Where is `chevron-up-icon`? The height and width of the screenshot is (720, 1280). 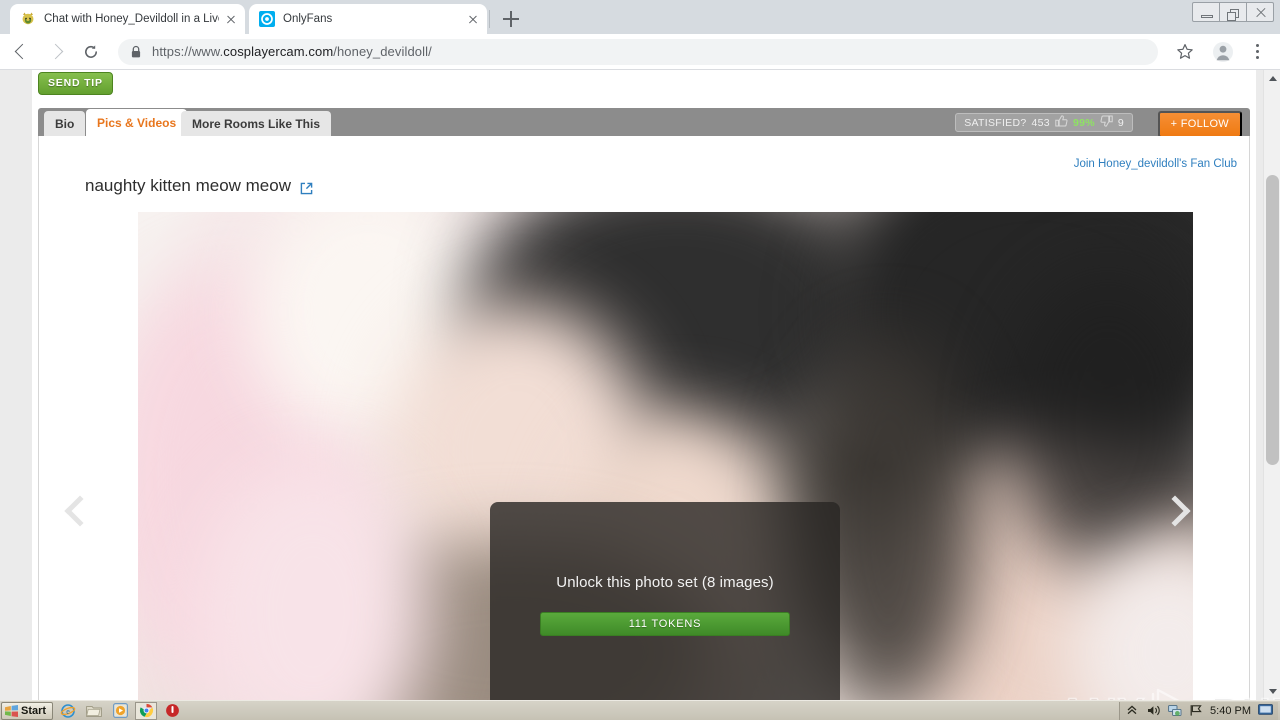 chevron-up-icon is located at coordinates (1133, 711).